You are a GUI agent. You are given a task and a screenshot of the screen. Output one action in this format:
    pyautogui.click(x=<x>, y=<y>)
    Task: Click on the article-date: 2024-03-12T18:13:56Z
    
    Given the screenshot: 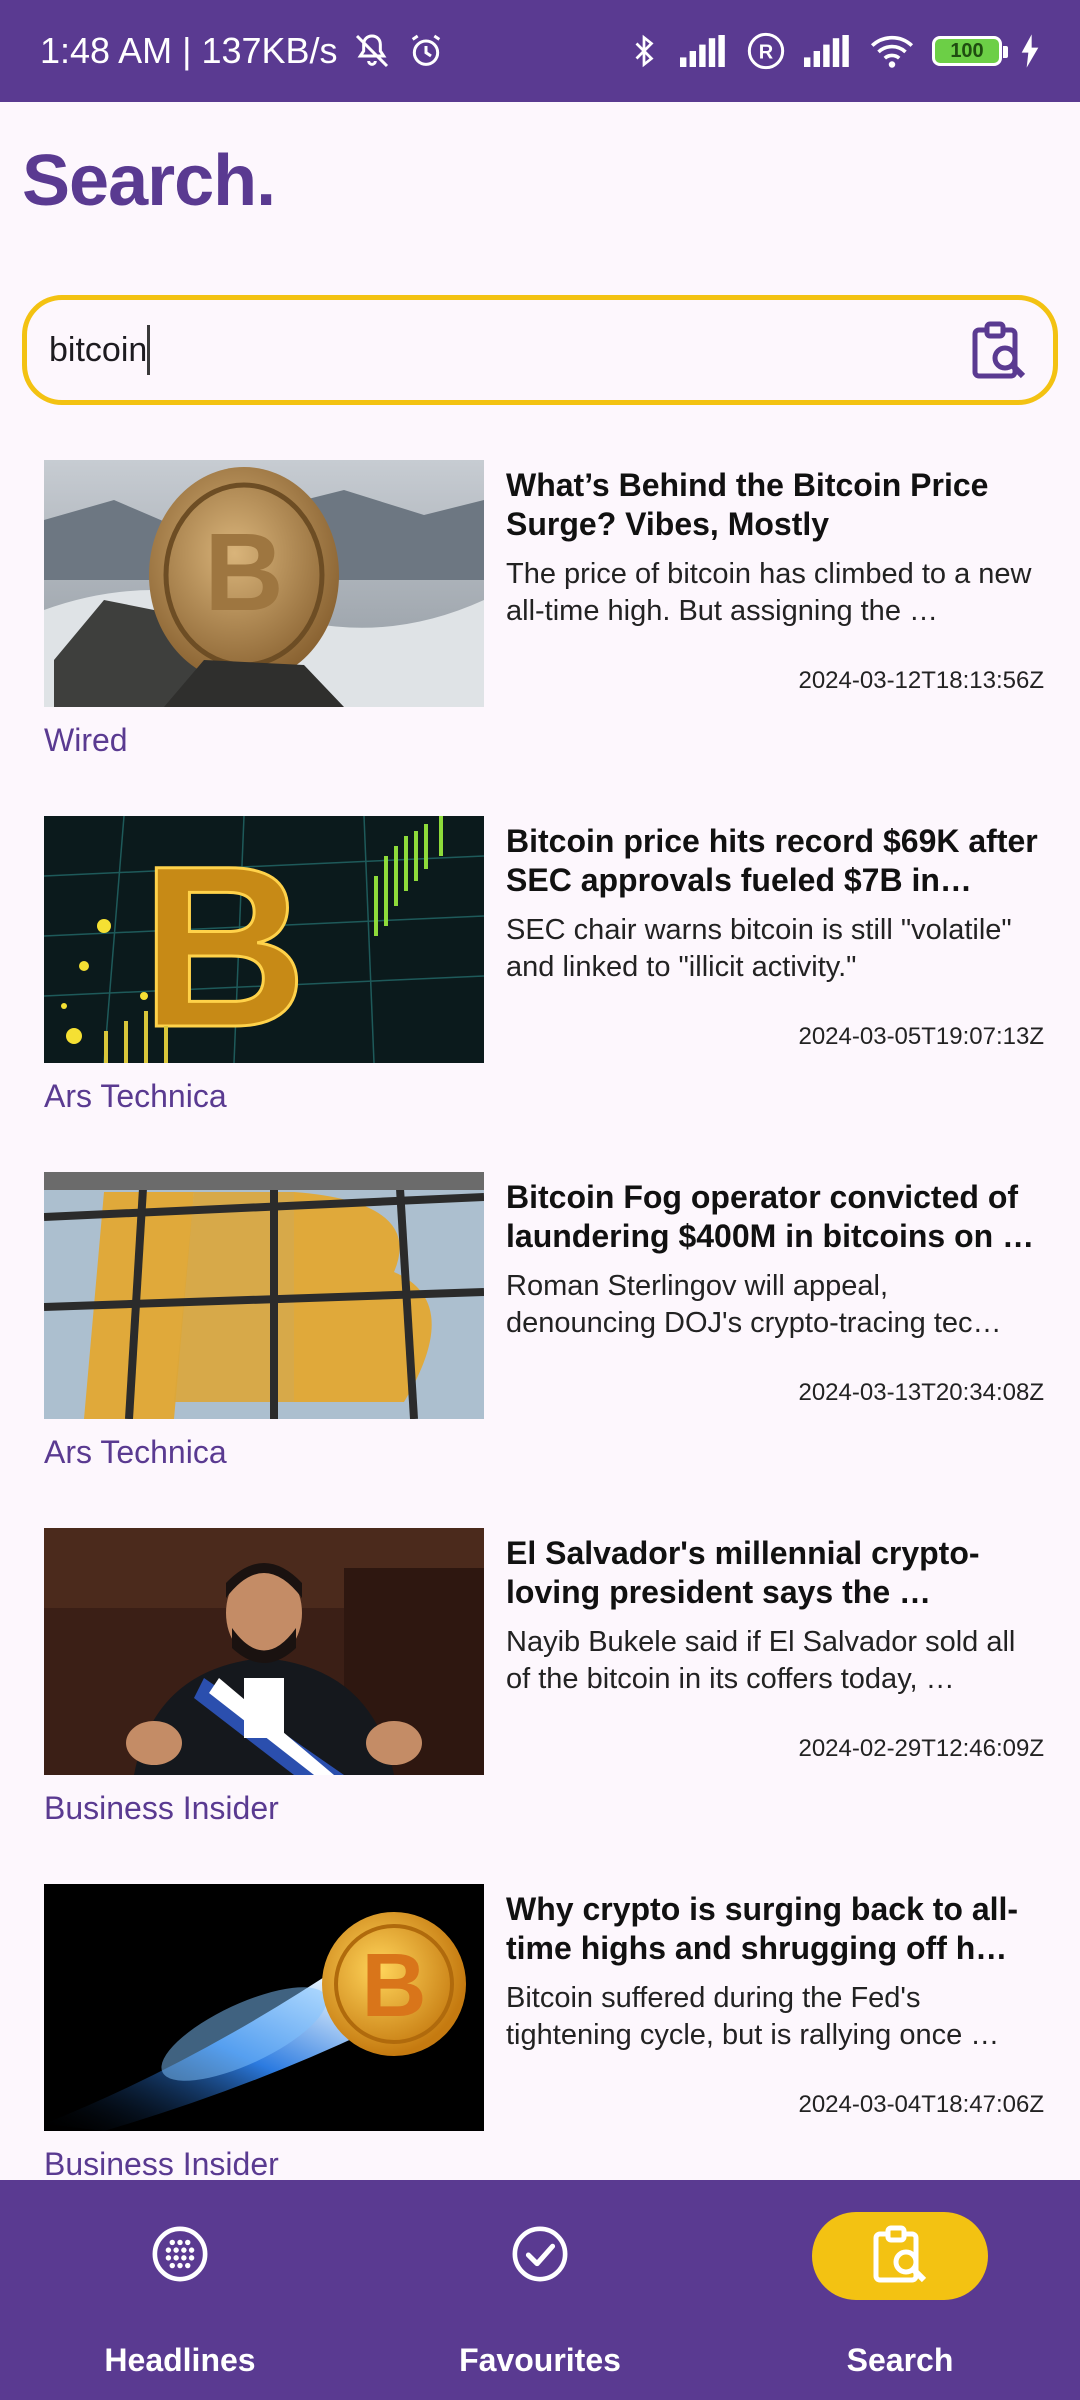 What is the action you would take?
    pyautogui.click(x=921, y=680)
    